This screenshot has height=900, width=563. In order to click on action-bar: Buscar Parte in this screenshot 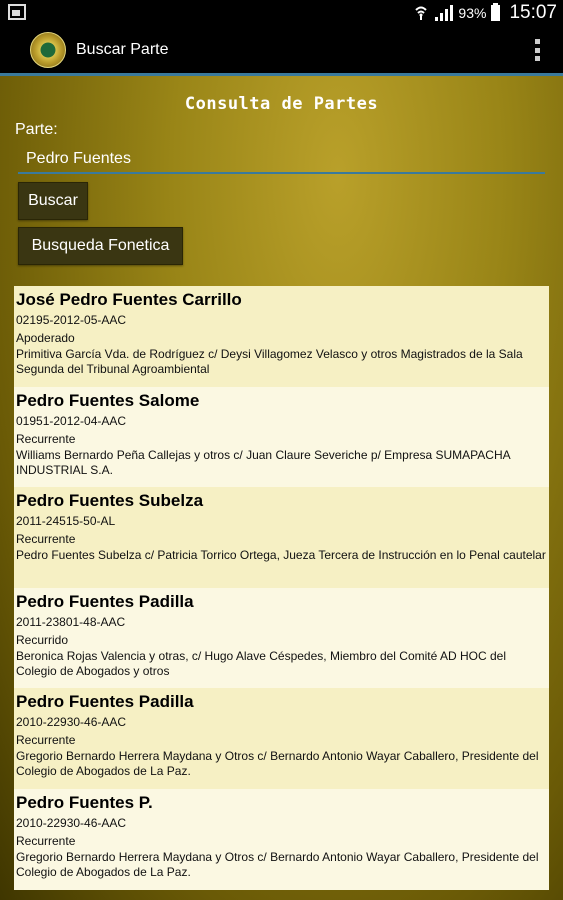, I will do `click(281, 51)`.